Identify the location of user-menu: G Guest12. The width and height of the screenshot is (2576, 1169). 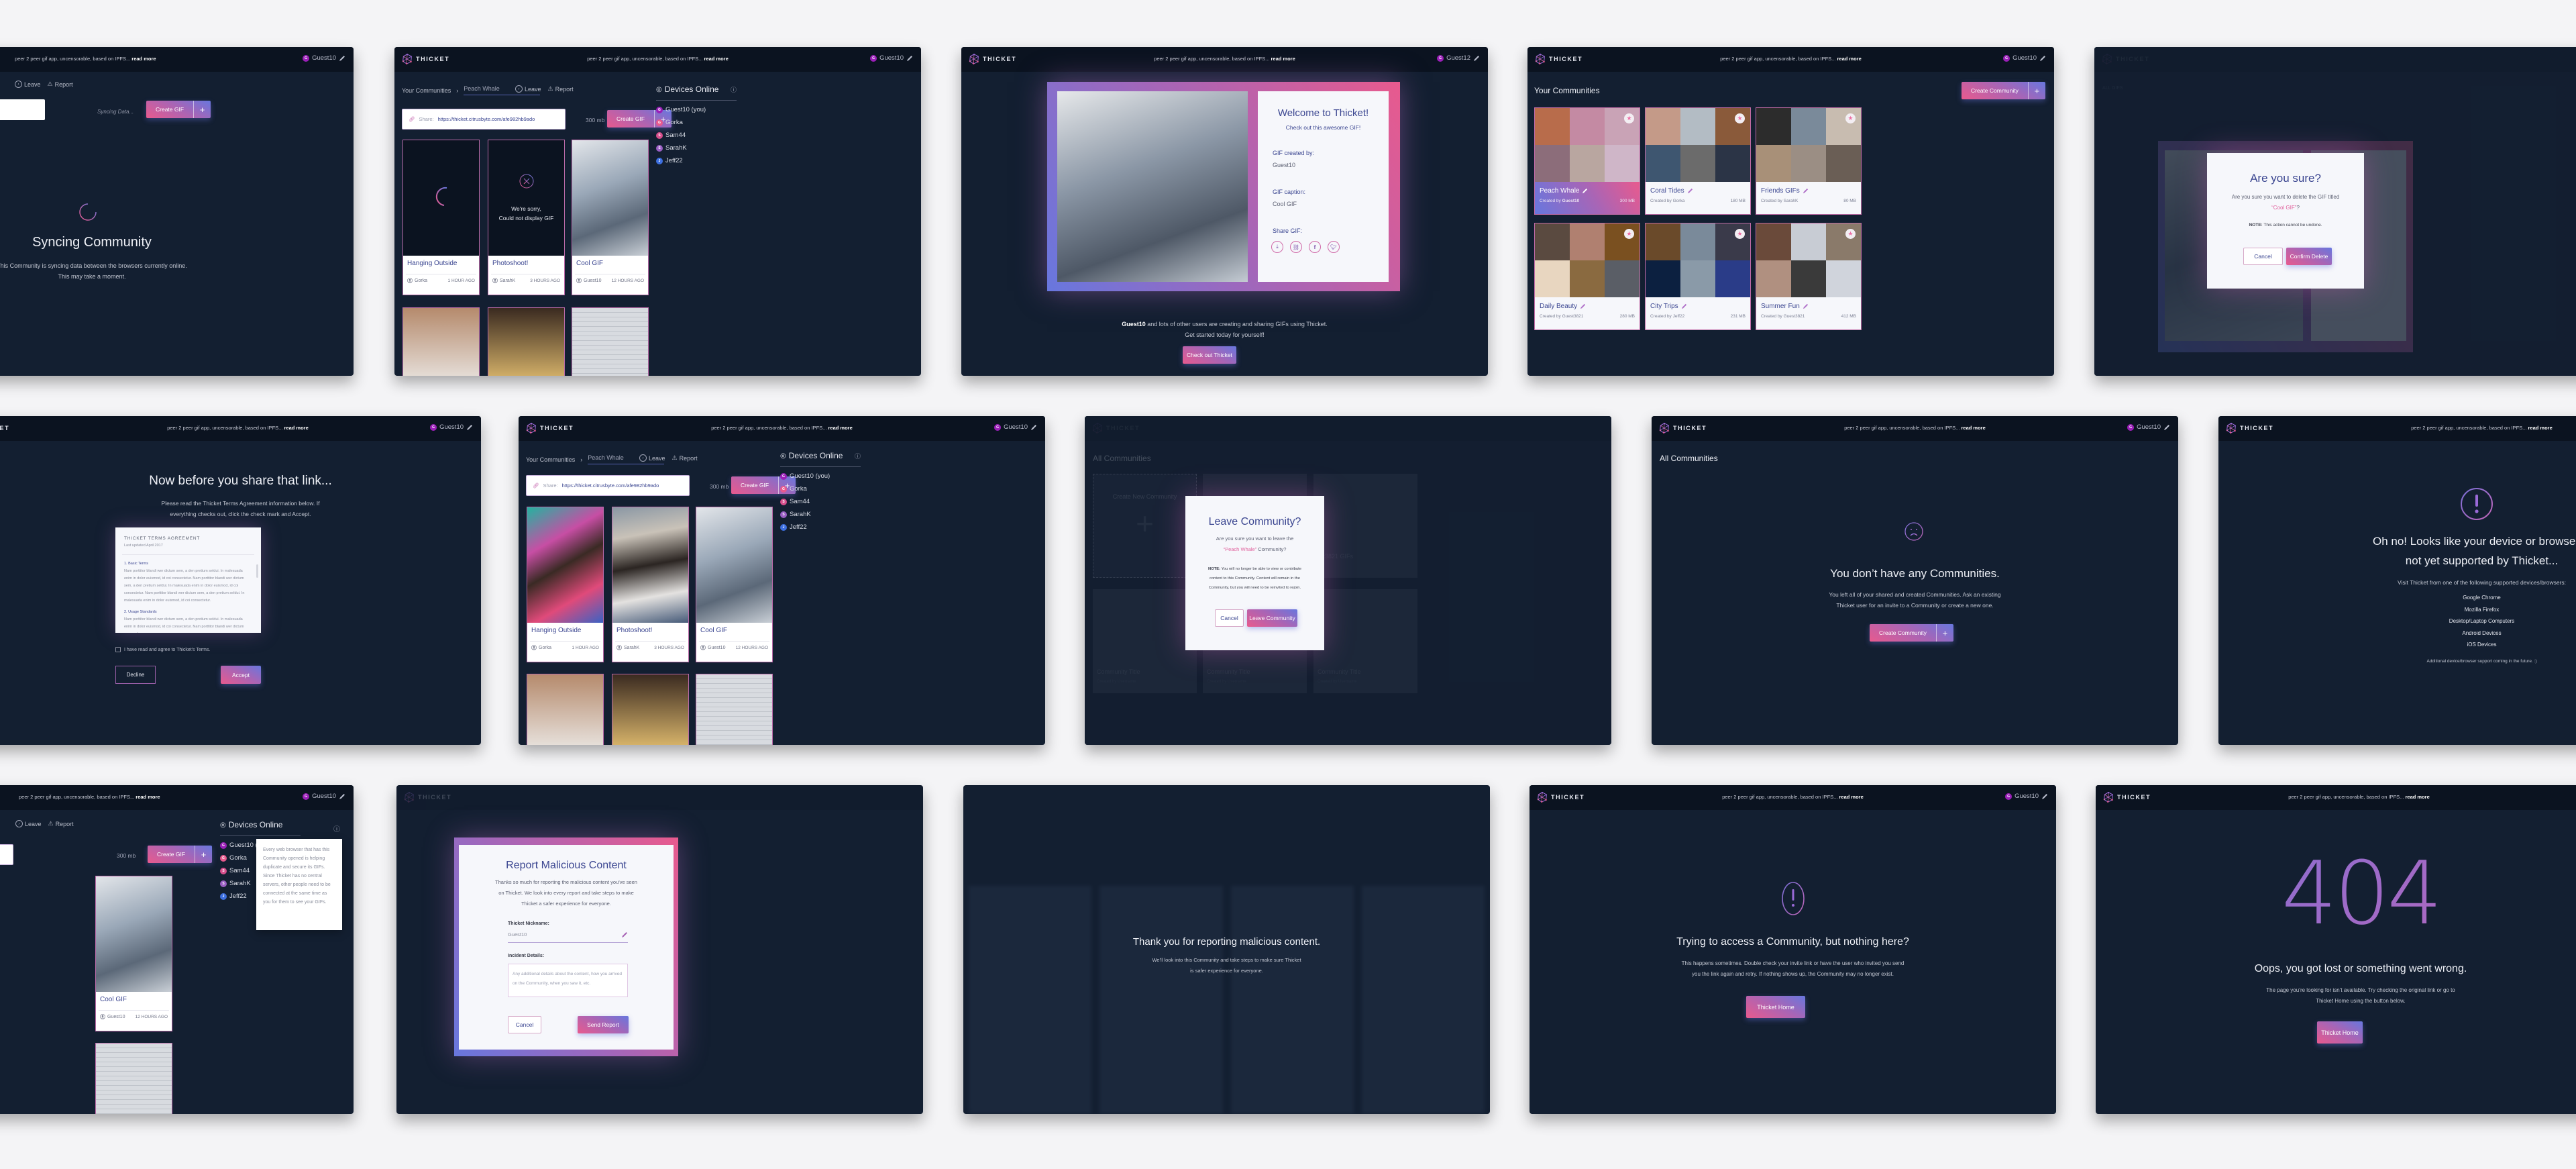
(1458, 58).